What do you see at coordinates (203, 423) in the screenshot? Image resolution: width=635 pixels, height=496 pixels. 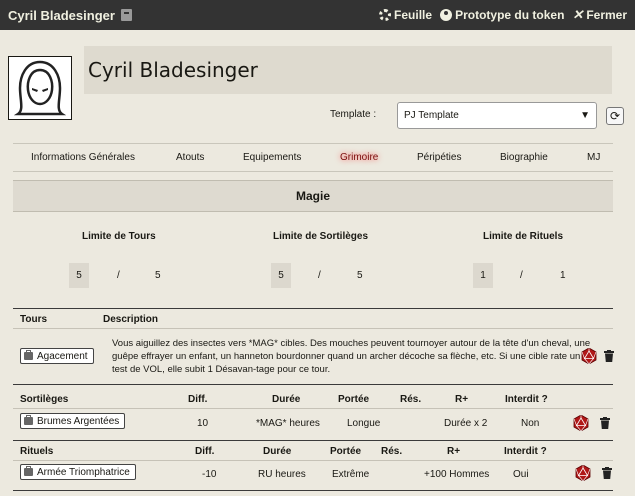 I see `sortilege-diff: 10` at bounding box center [203, 423].